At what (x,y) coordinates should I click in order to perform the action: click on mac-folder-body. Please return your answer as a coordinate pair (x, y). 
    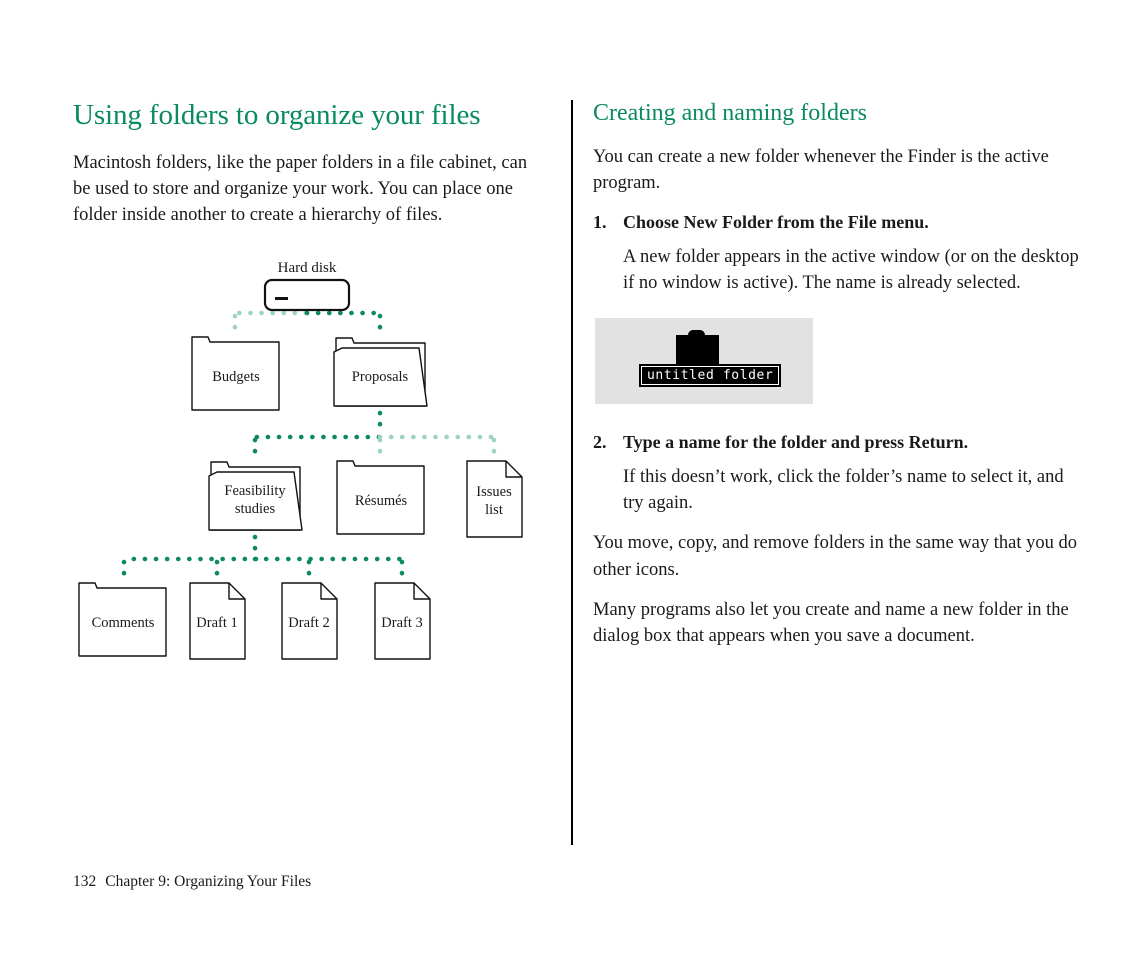
    Looking at the image, I should click on (697, 350).